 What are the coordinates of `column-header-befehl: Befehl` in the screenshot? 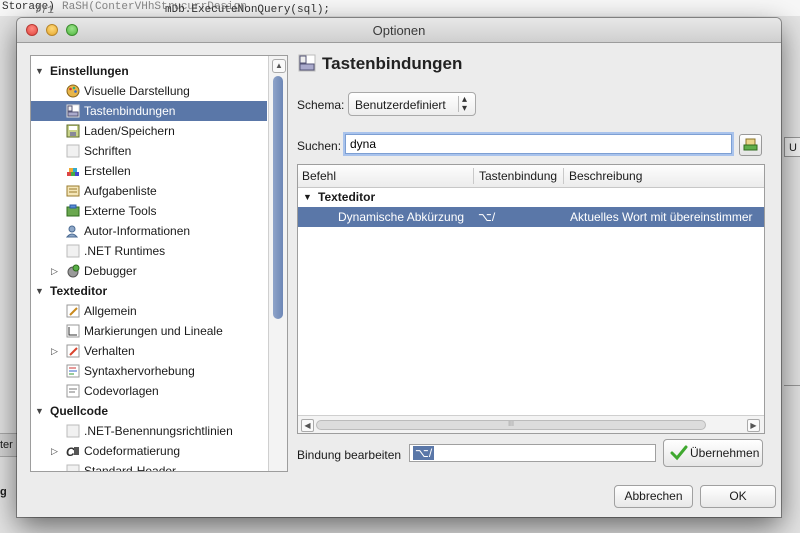 It's located at (319, 176).